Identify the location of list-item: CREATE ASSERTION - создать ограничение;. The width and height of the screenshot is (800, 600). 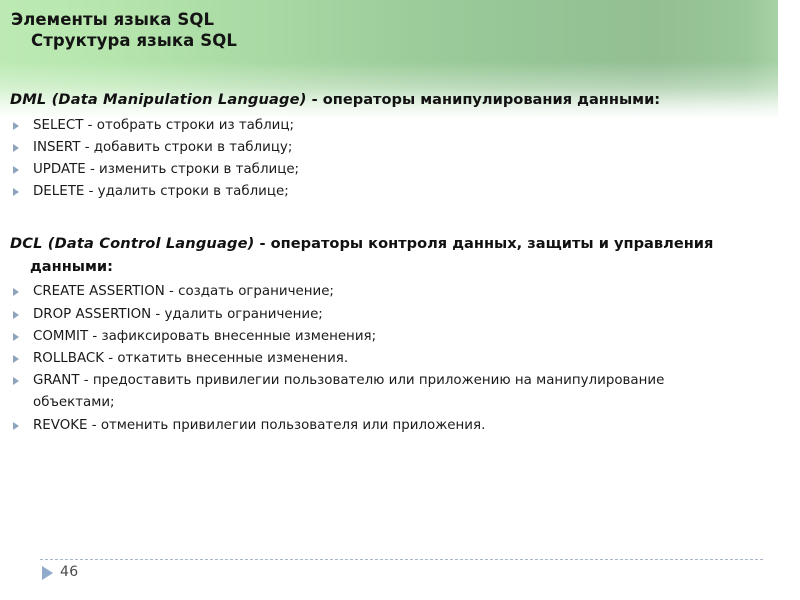
(400, 292).